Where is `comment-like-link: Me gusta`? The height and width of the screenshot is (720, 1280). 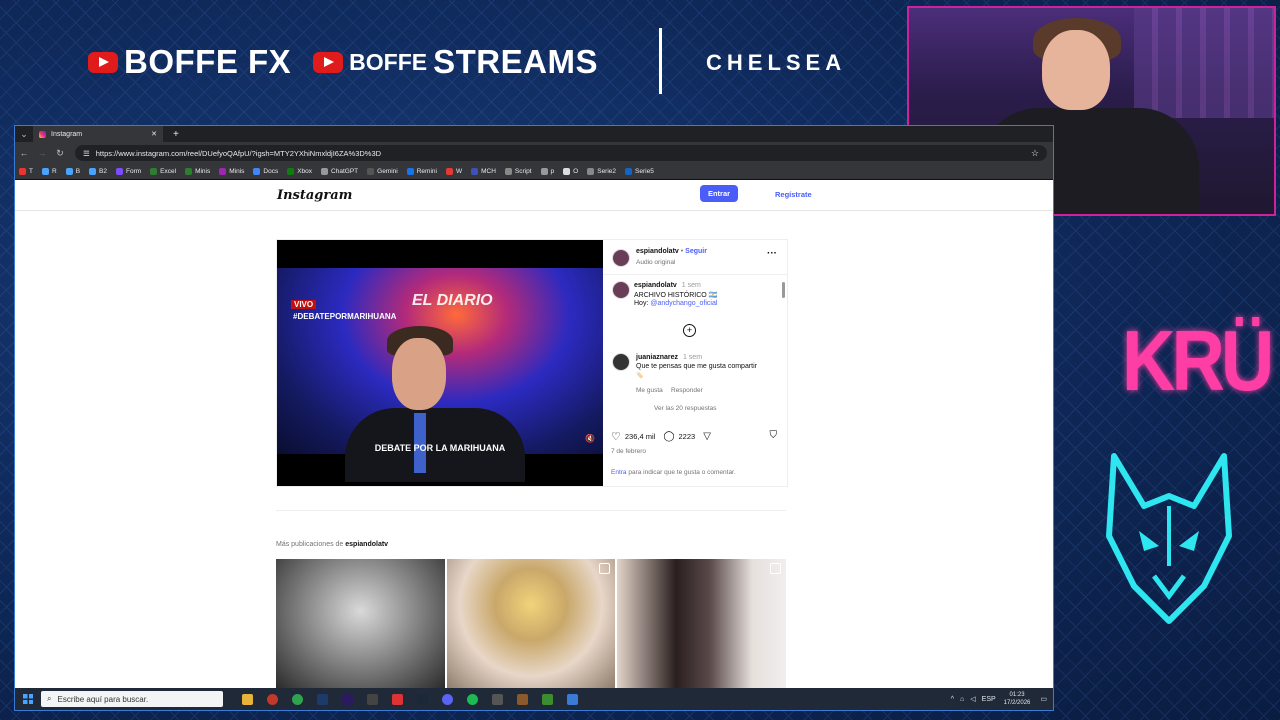 comment-like-link: Me gusta is located at coordinates (649, 390).